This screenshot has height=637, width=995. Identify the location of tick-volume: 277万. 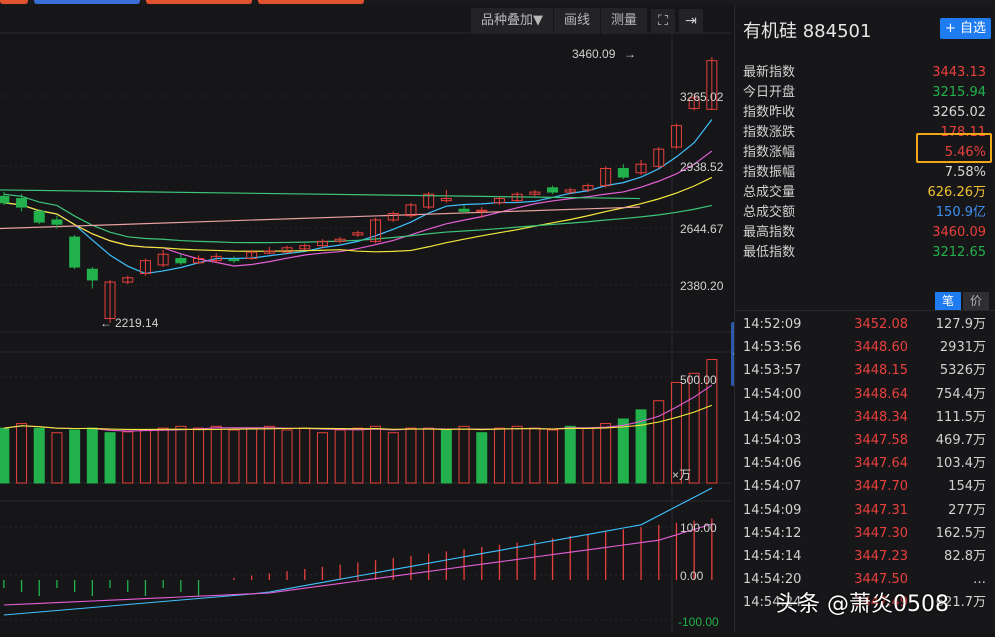
(967, 510).